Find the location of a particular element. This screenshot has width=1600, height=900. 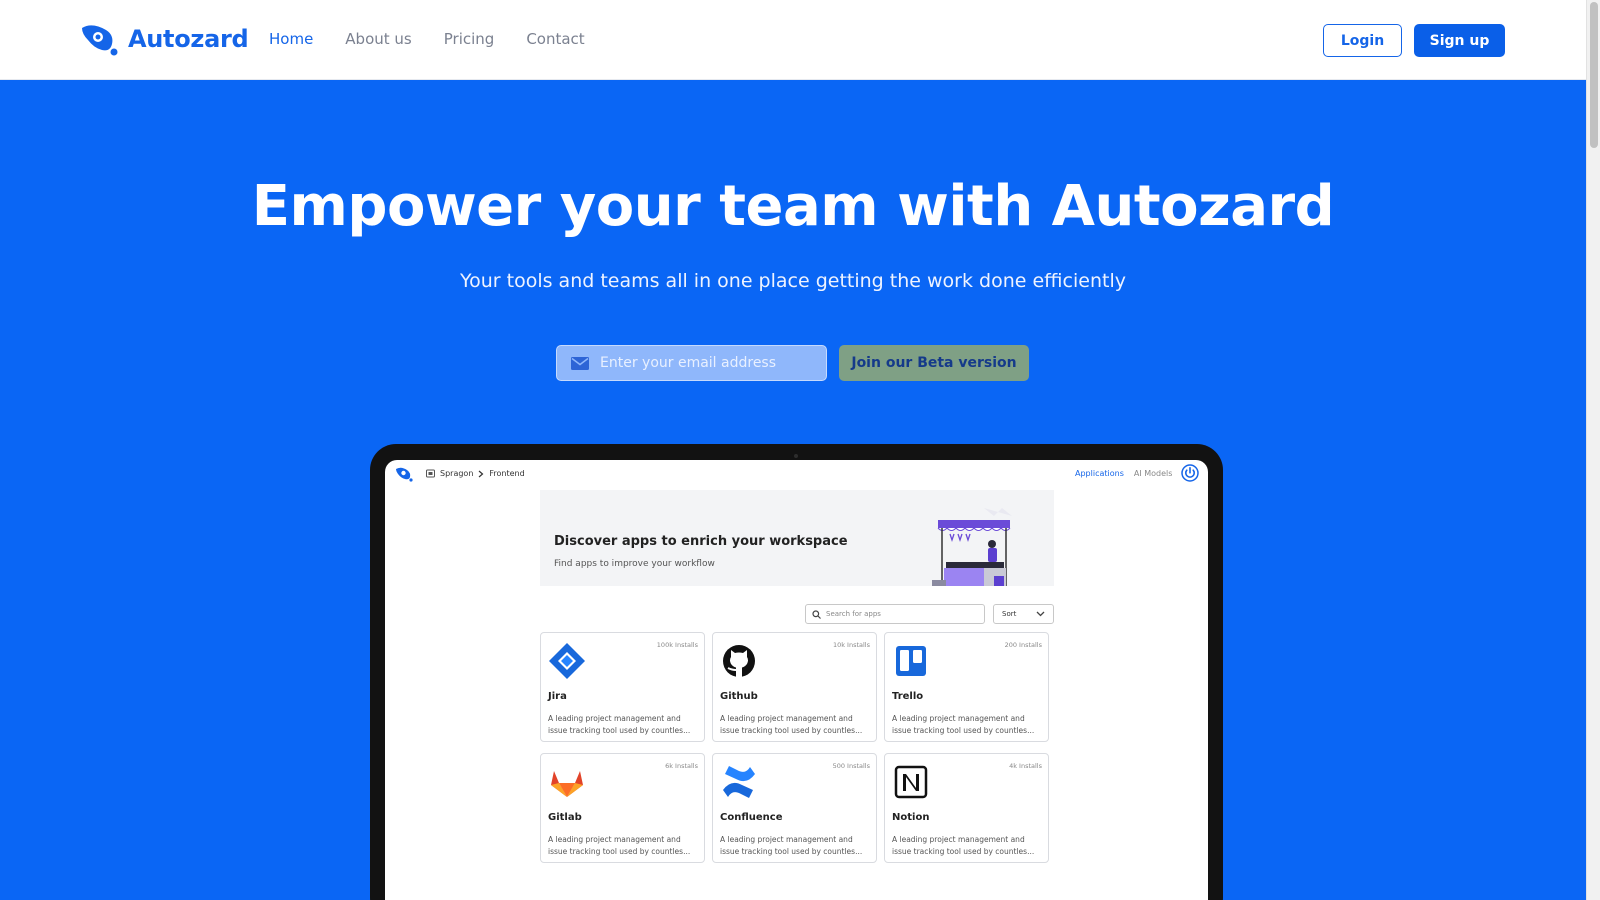

nav-link-contact: Contact is located at coordinates (555, 39).